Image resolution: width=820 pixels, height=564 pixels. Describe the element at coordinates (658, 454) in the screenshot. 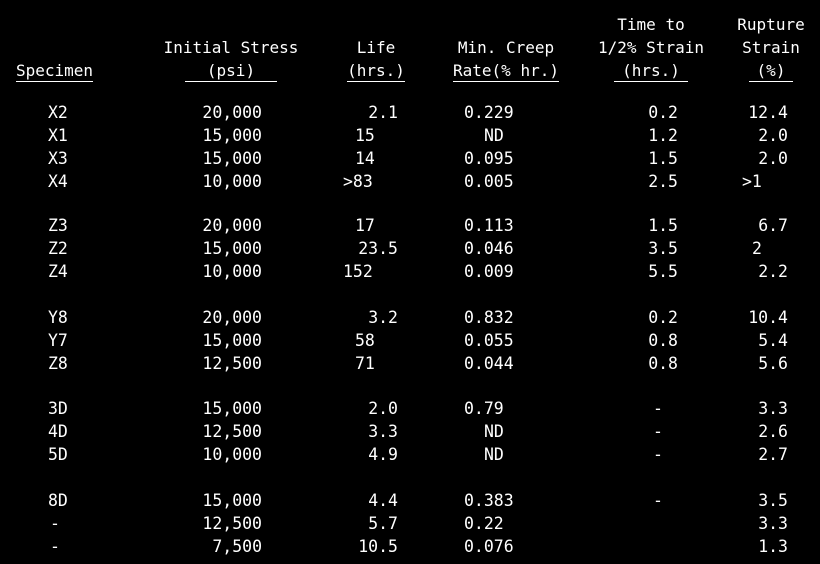

I see `table-row-12-time: -` at that location.